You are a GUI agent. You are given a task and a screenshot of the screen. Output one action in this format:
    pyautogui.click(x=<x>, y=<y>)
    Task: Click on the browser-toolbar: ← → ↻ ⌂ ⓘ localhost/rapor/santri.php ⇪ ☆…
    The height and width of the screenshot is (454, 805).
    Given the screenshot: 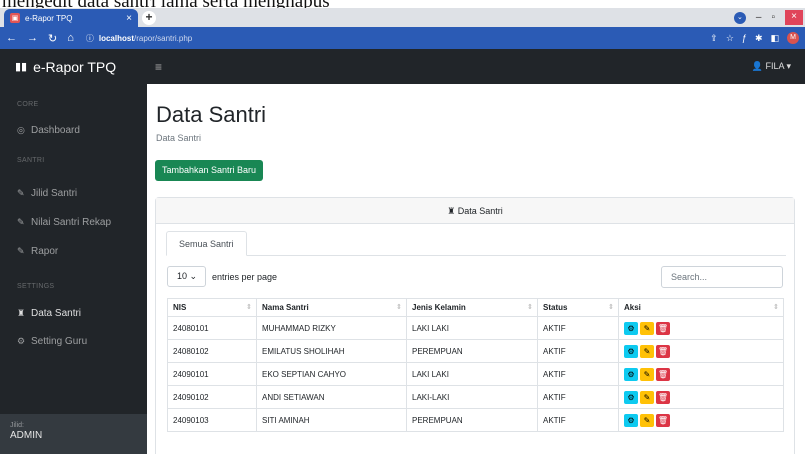 What is the action you would take?
    pyautogui.click(x=402, y=38)
    